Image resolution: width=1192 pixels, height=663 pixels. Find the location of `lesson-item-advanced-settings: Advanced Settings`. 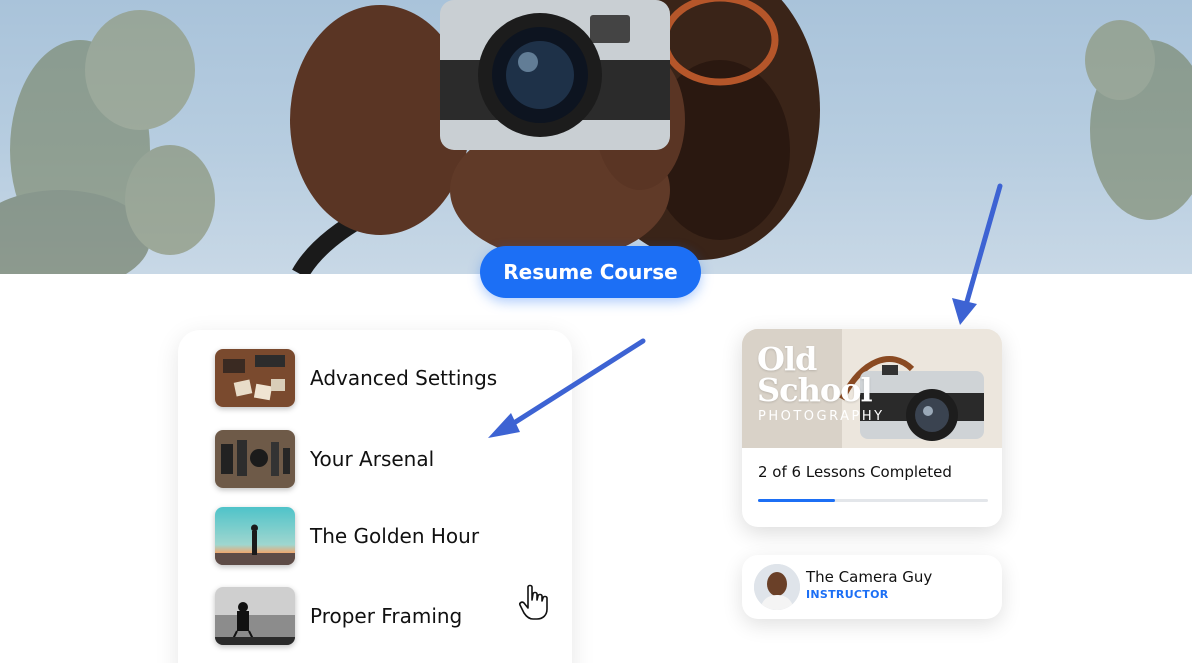

lesson-item-advanced-settings: Advanced Settings is located at coordinates (380, 378).